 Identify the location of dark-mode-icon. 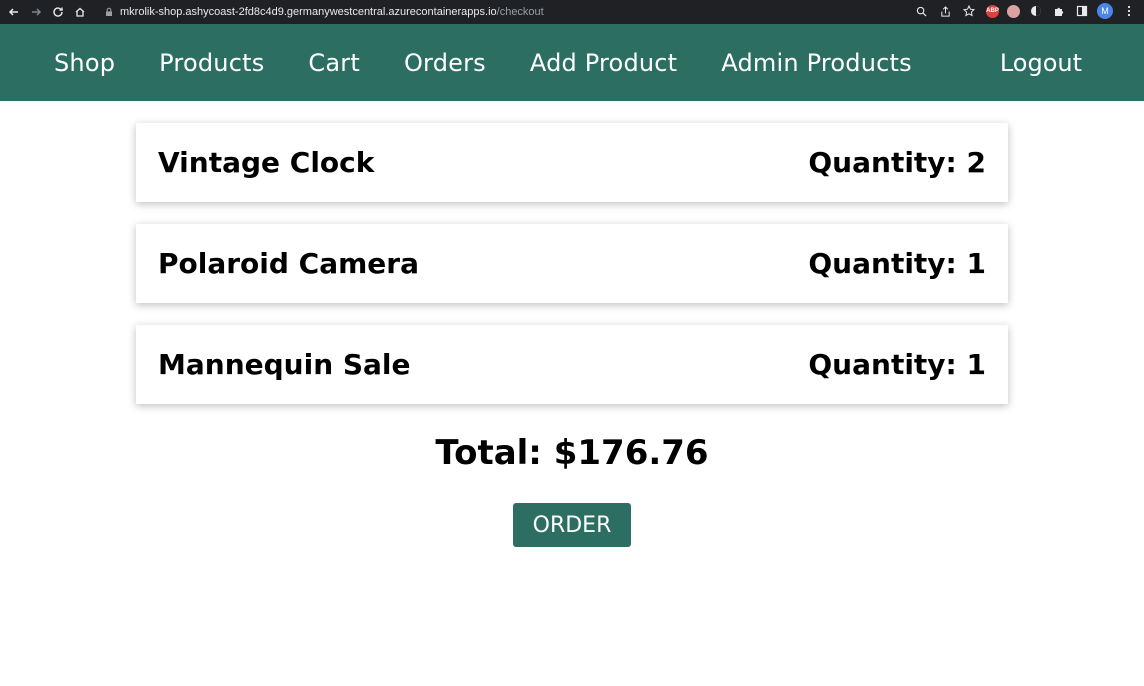
(1035, 11).